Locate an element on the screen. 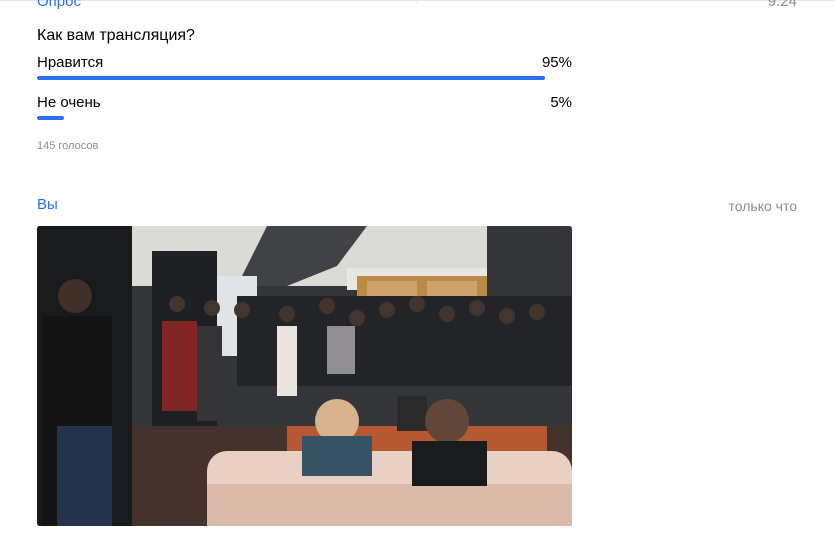 The height and width of the screenshot is (559, 835). message-time: только что is located at coordinates (763, 206).